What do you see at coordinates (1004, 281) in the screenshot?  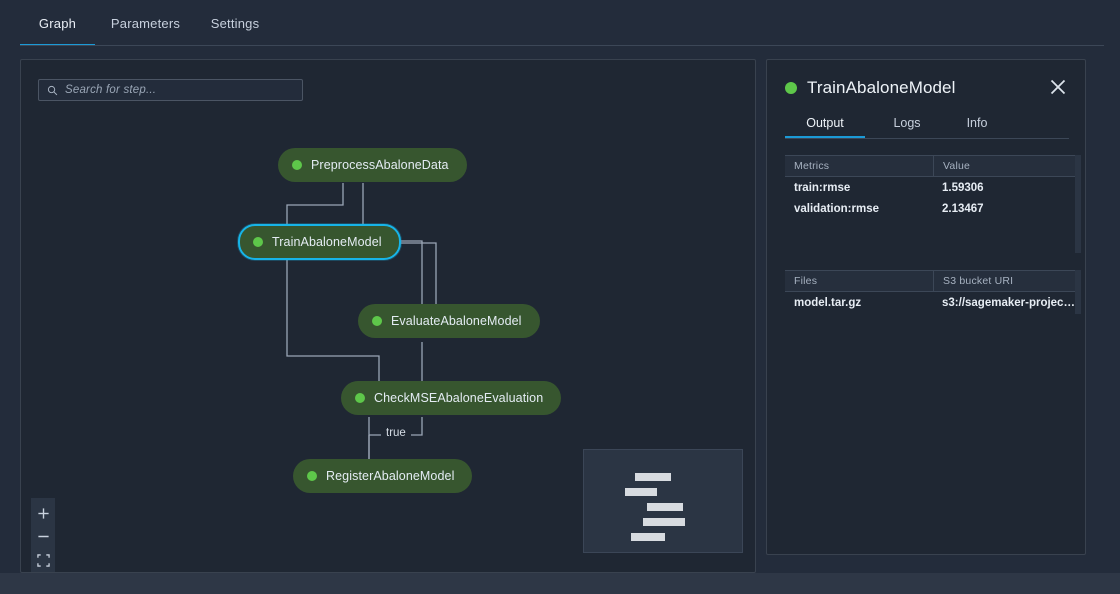 I see `files-header-uri: S3 bucket URI` at bounding box center [1004, 281].